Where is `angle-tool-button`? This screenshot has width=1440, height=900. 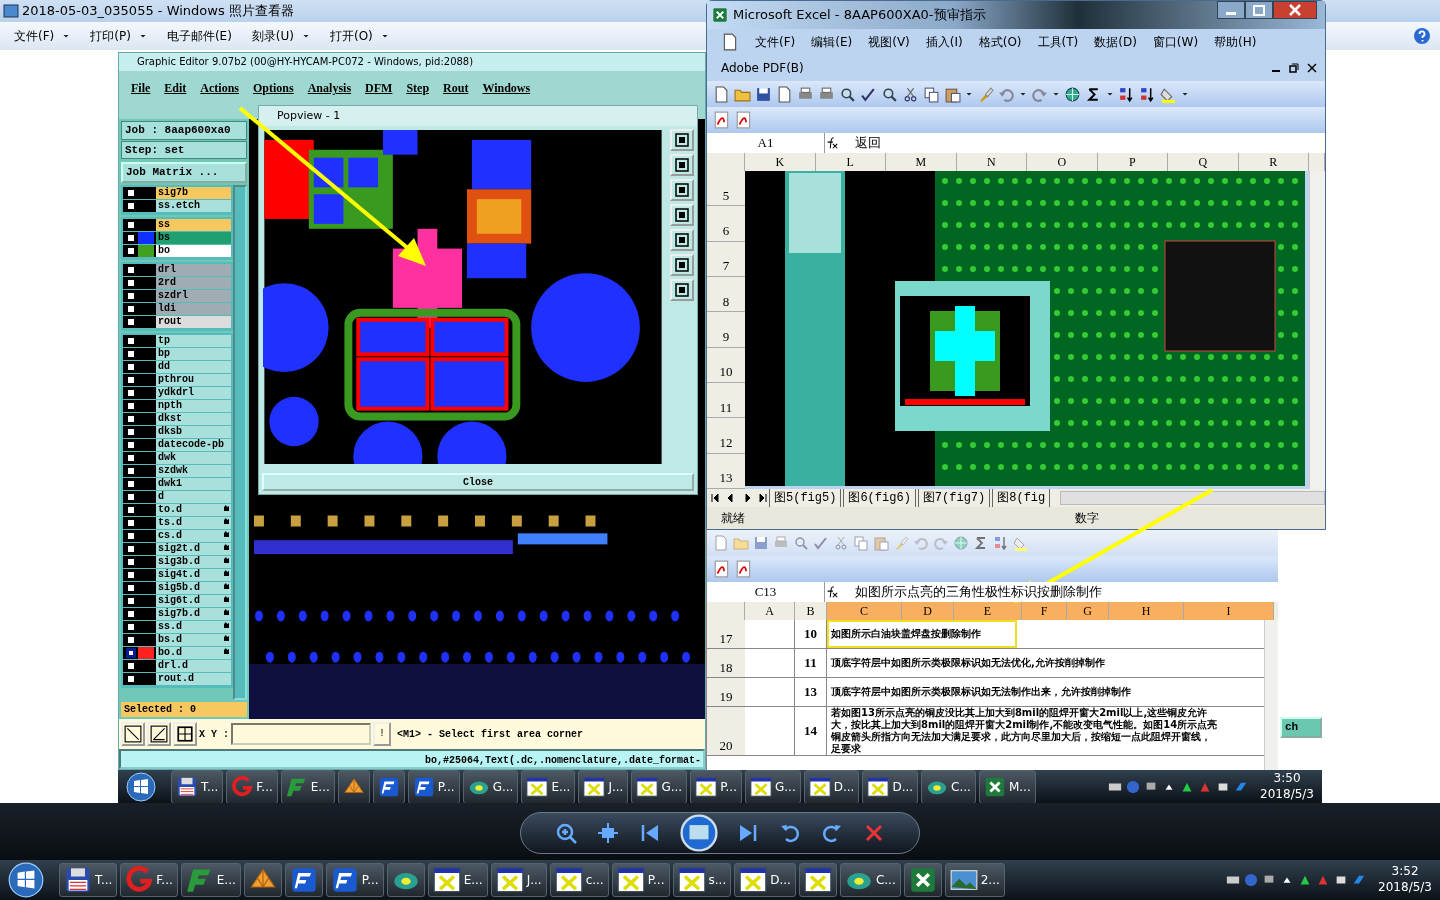
angle-tool-button is located at coordinates (159, 734).